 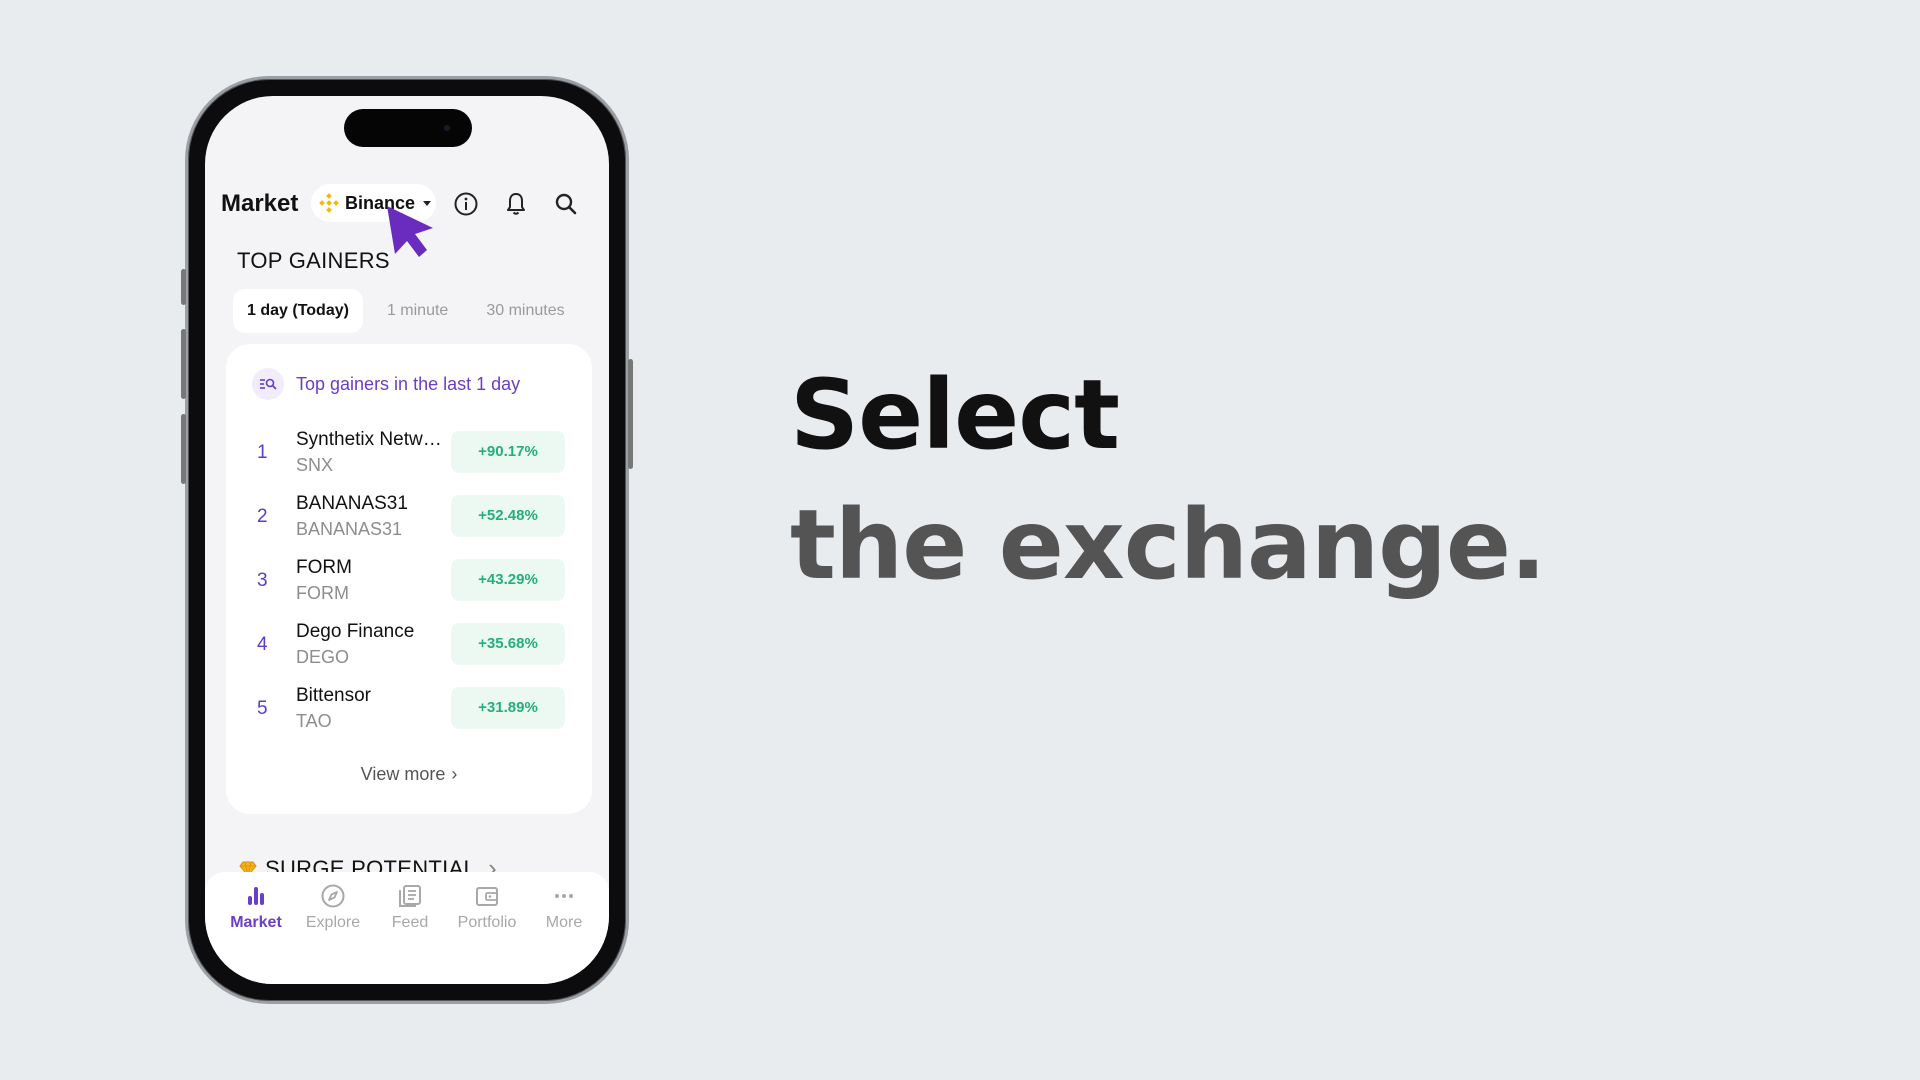 I want to click on nav-portfolio: Portfolio, so click(x=487, y=907).